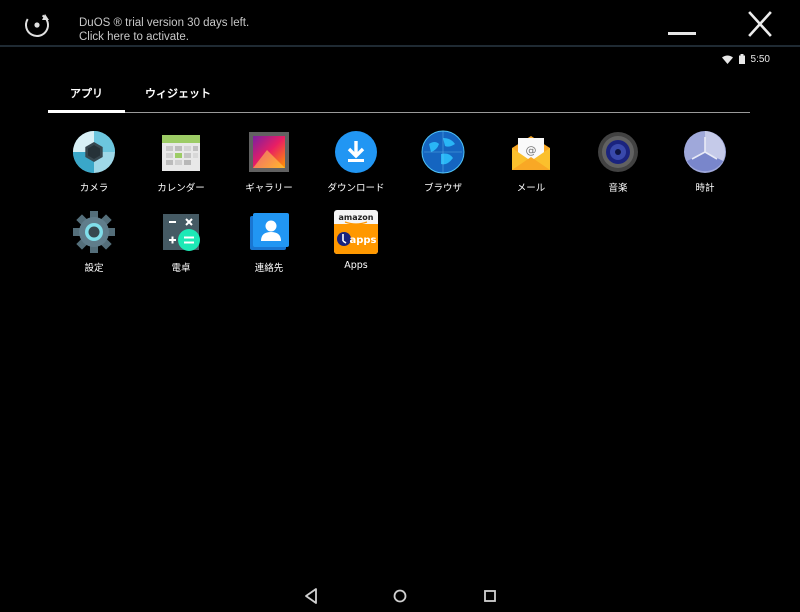 This screenshot has height=612, width=800. What do you see at coordinates (269, 231) in the screenshot?
I see `contacts-icon` at bounding box center [269, 231].